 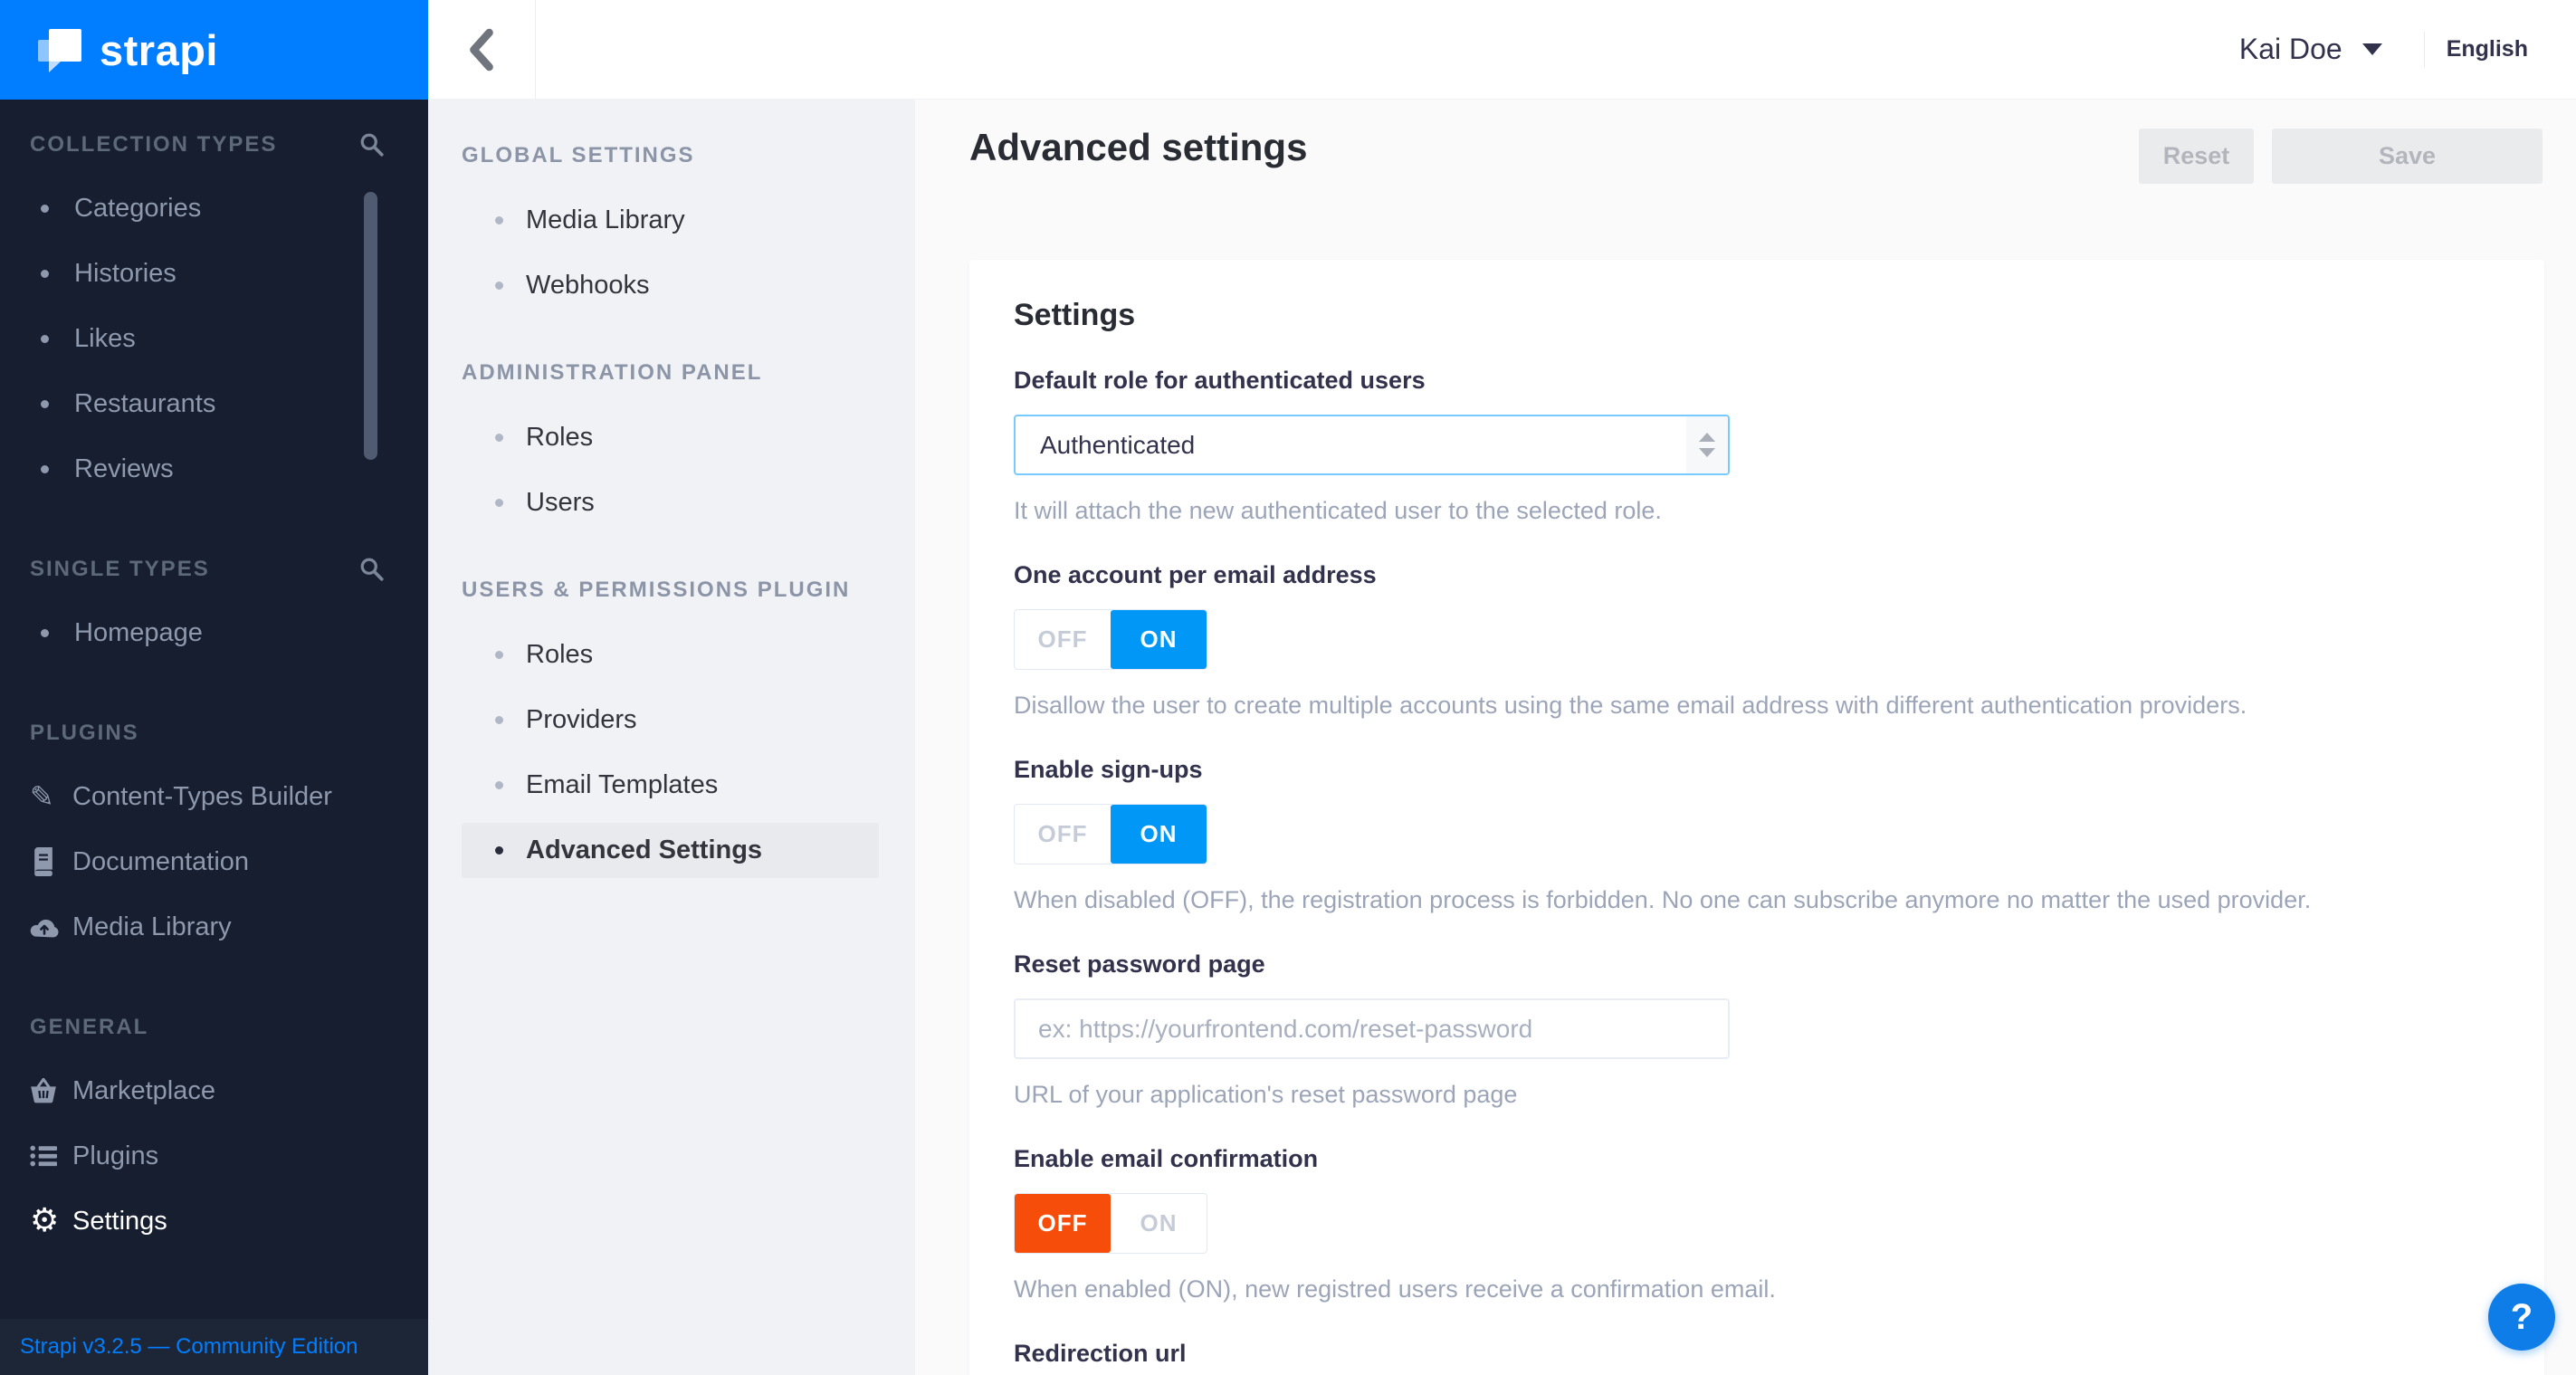 I want to click on settings-item-providers: Providers, so click(x=671, y=720).